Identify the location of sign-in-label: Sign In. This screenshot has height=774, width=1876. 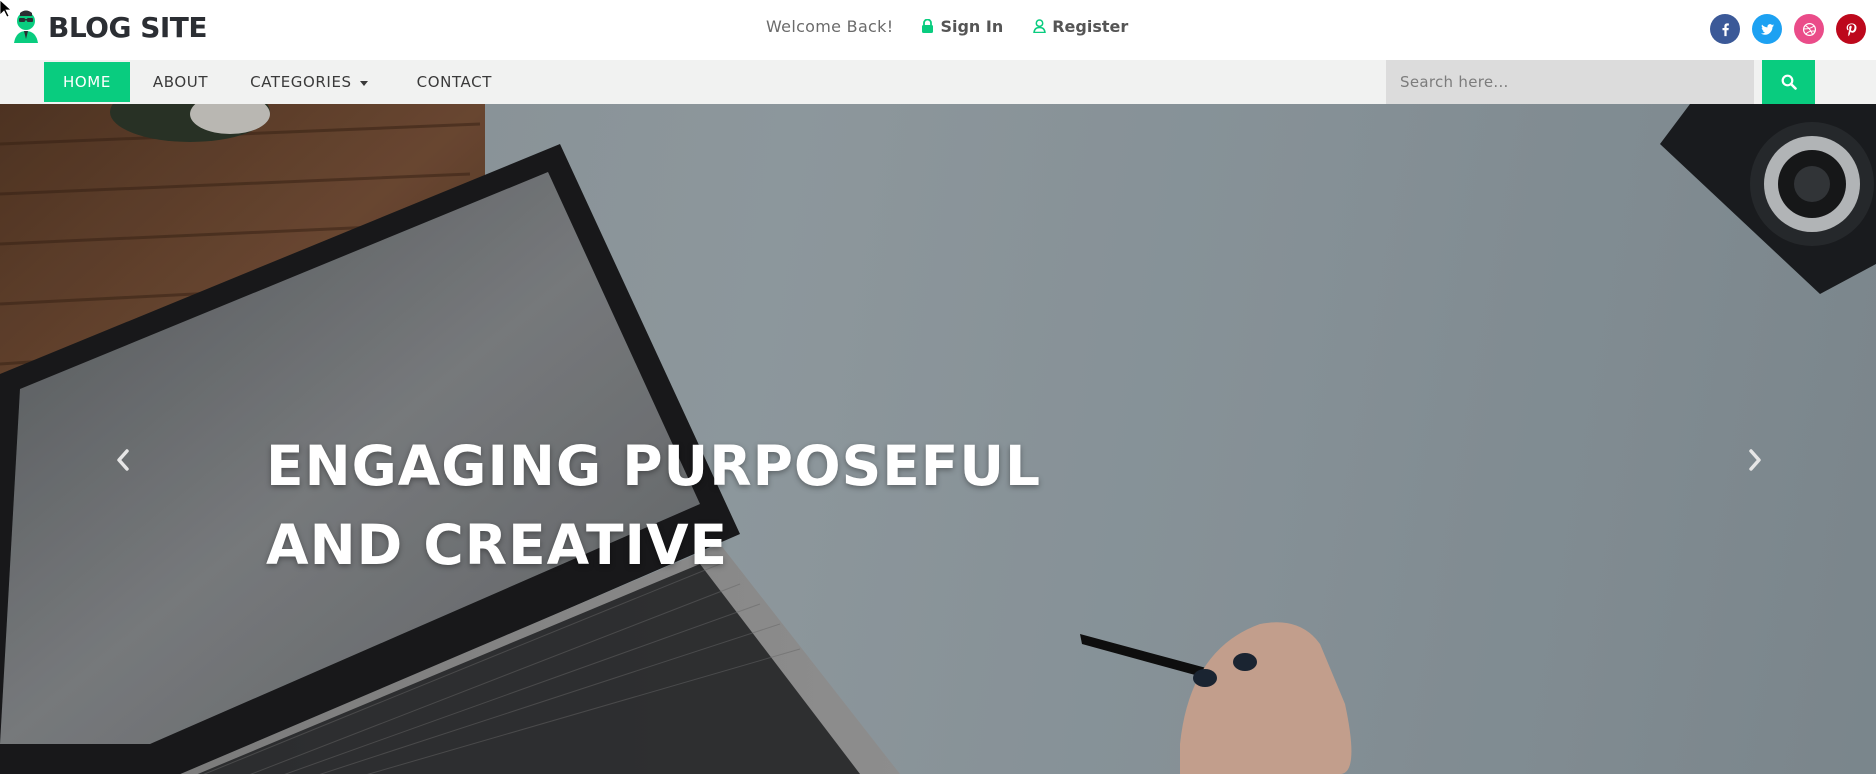
(972, 26).